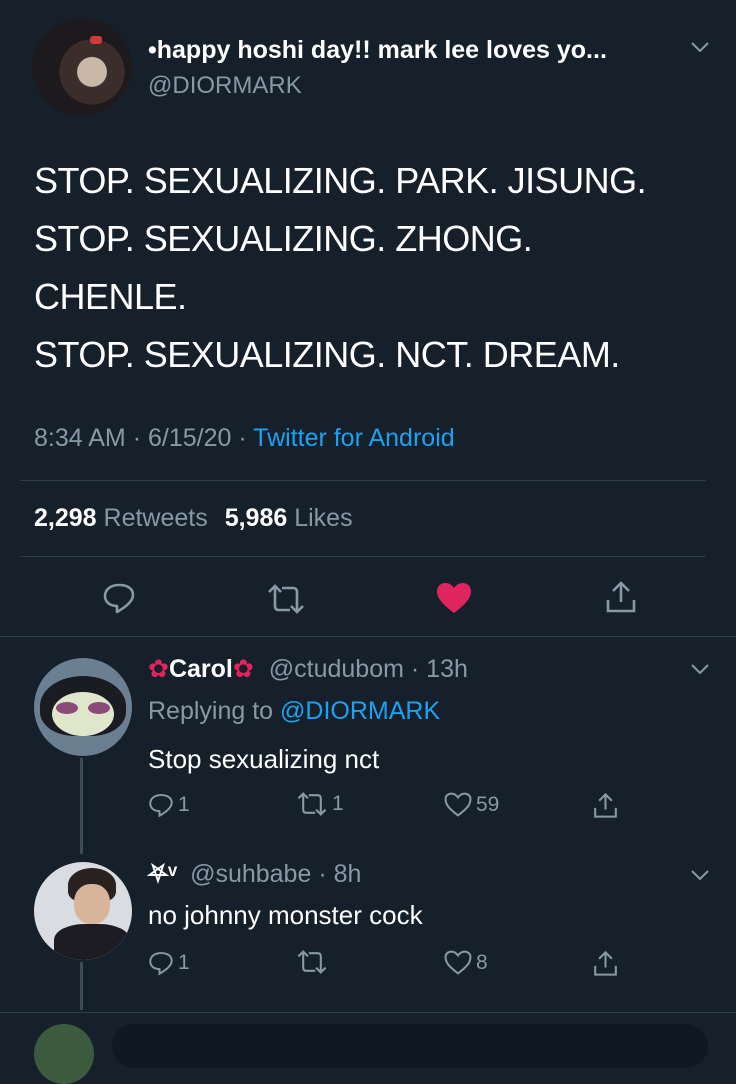 This screenshot has width=736, height=1084. I want to click on compose-avatar, so click(64, 1054).